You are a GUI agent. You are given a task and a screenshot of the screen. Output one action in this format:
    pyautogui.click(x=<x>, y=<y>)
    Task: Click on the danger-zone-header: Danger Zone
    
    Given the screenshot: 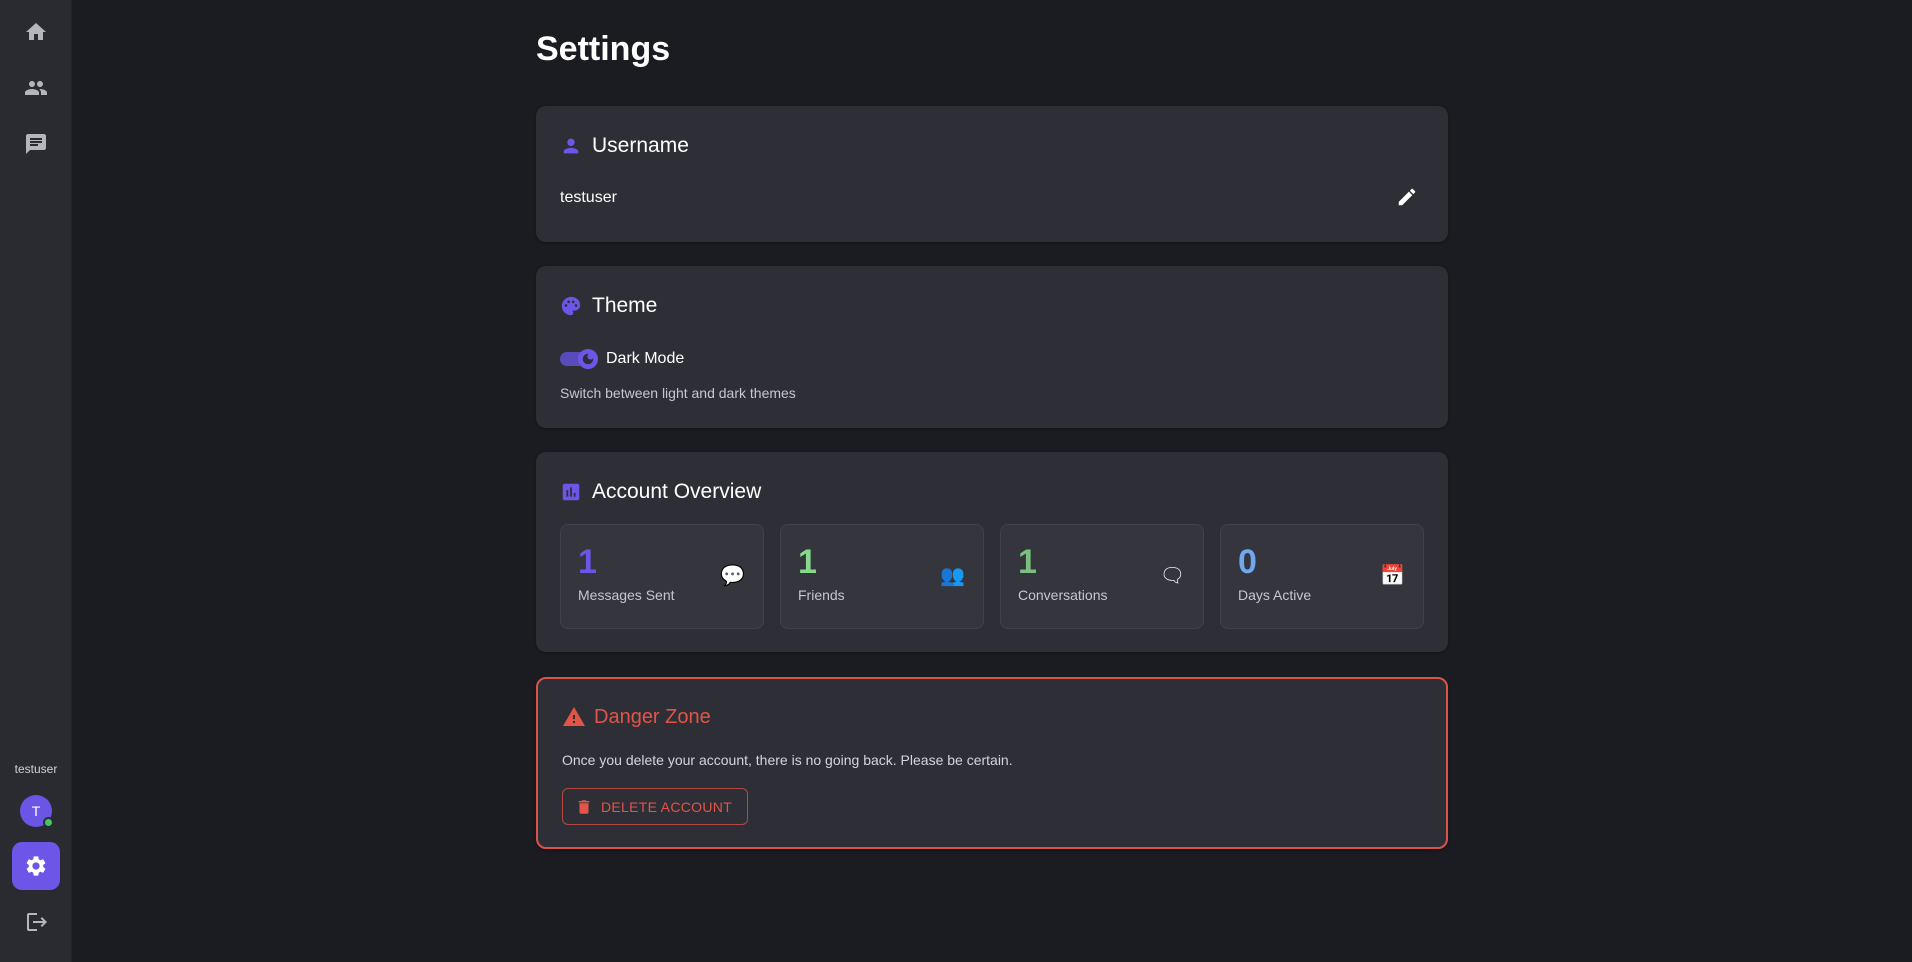 What is the action you would take?
    pyautogui.click(x=636, y=717)
    